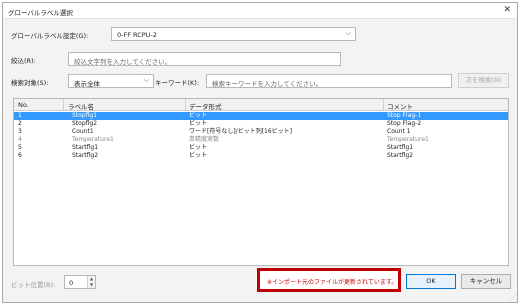  I want to click on cell-data-type: 単精度実数, so click(204, 139).